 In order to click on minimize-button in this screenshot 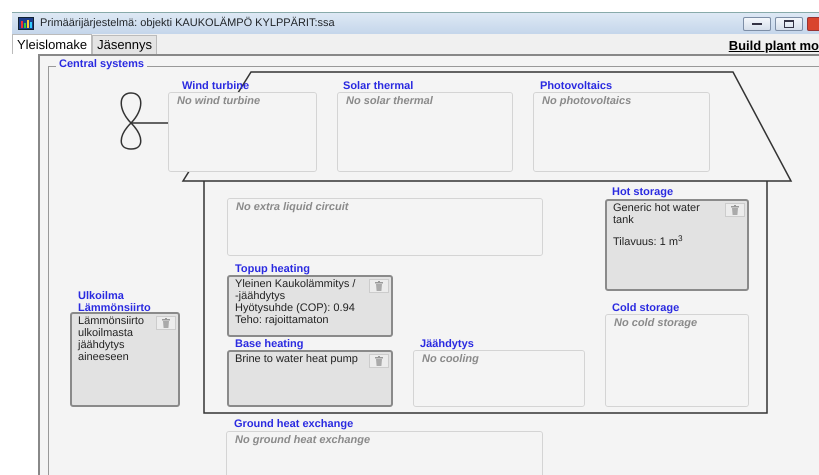, I will do `click(757, 23)`.